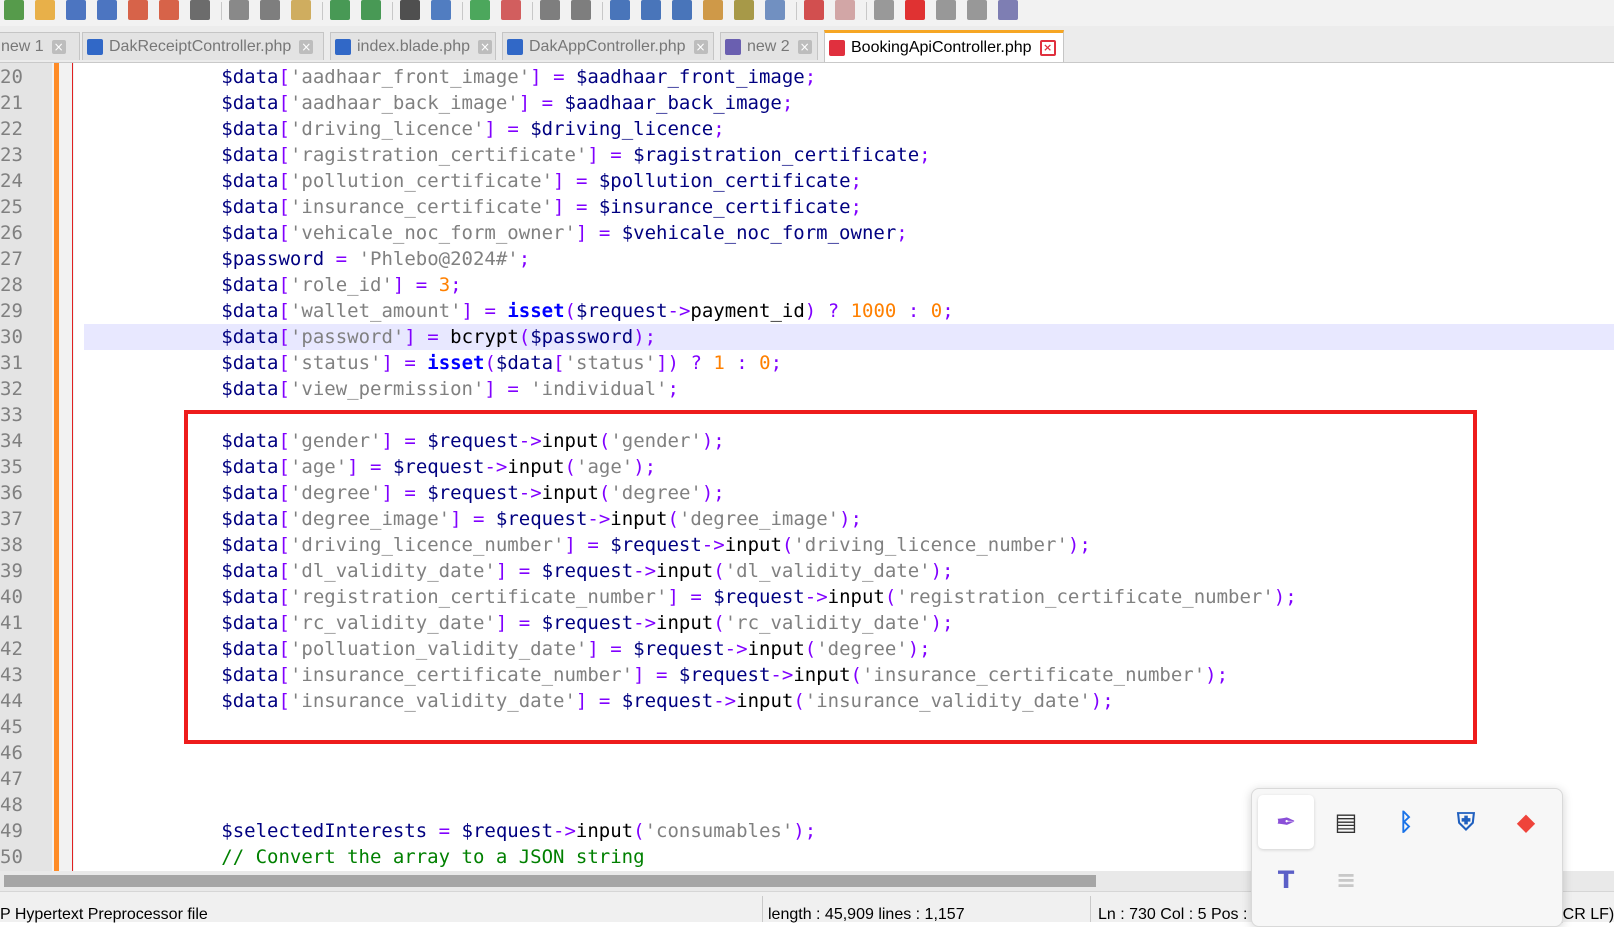  Describe the element at coordinates (11, 727) in the screenshot. I see `line-number: 45` at that location.